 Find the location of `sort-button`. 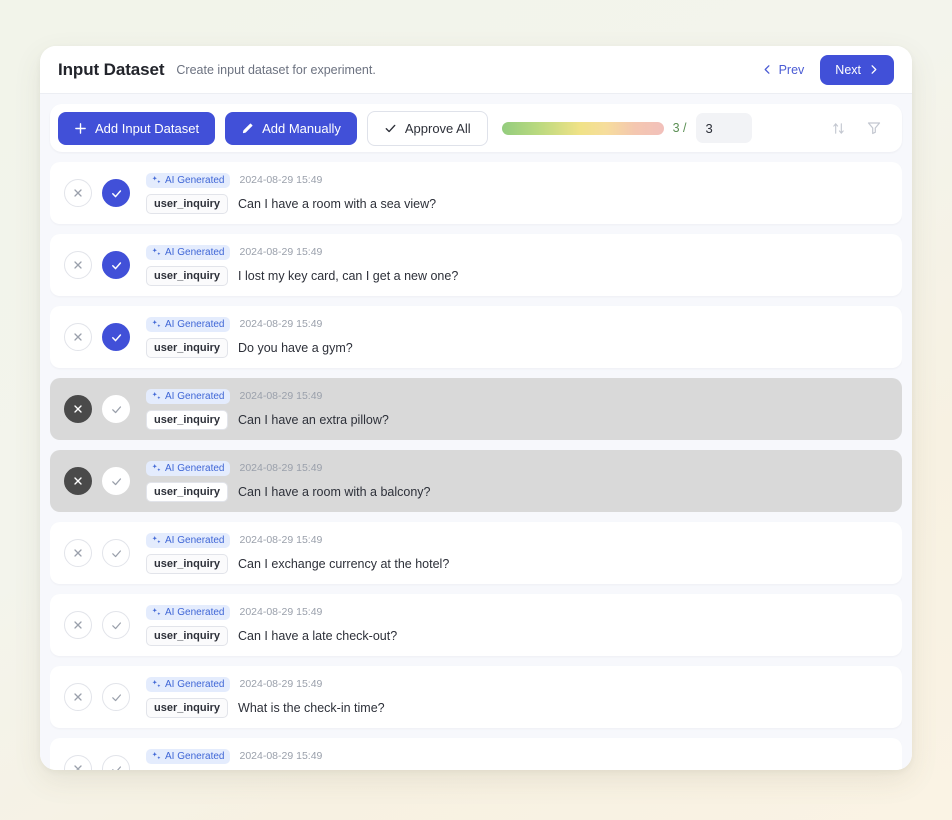

sort-button is located at coordinates (838, 128).